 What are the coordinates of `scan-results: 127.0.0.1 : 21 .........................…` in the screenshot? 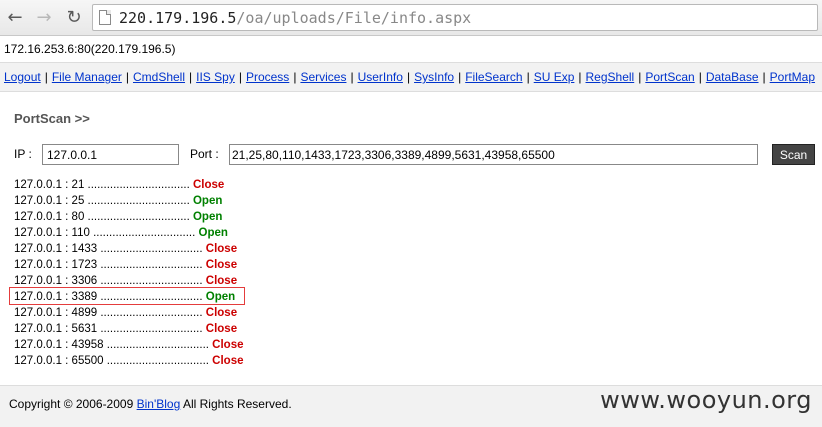 It's located at (129, 273).